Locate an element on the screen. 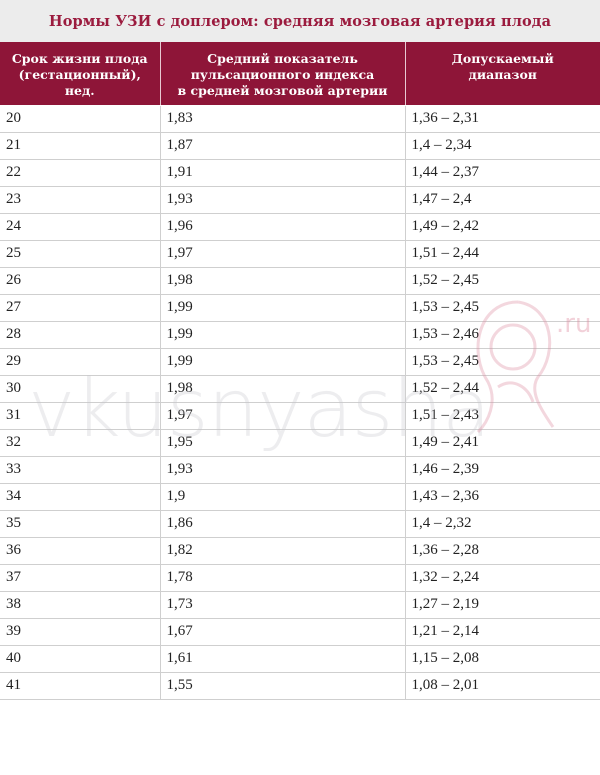  table-row: 22 1,91 1,44 – 2,37 is located at coordinates (300, 173).